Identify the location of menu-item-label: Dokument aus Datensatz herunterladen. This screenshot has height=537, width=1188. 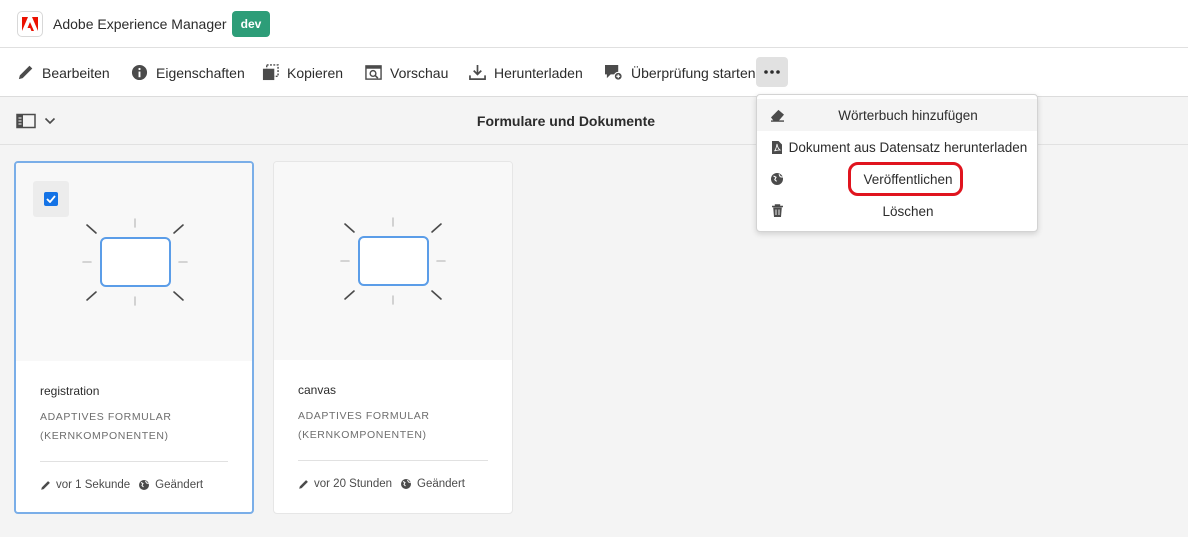
(908, 147).